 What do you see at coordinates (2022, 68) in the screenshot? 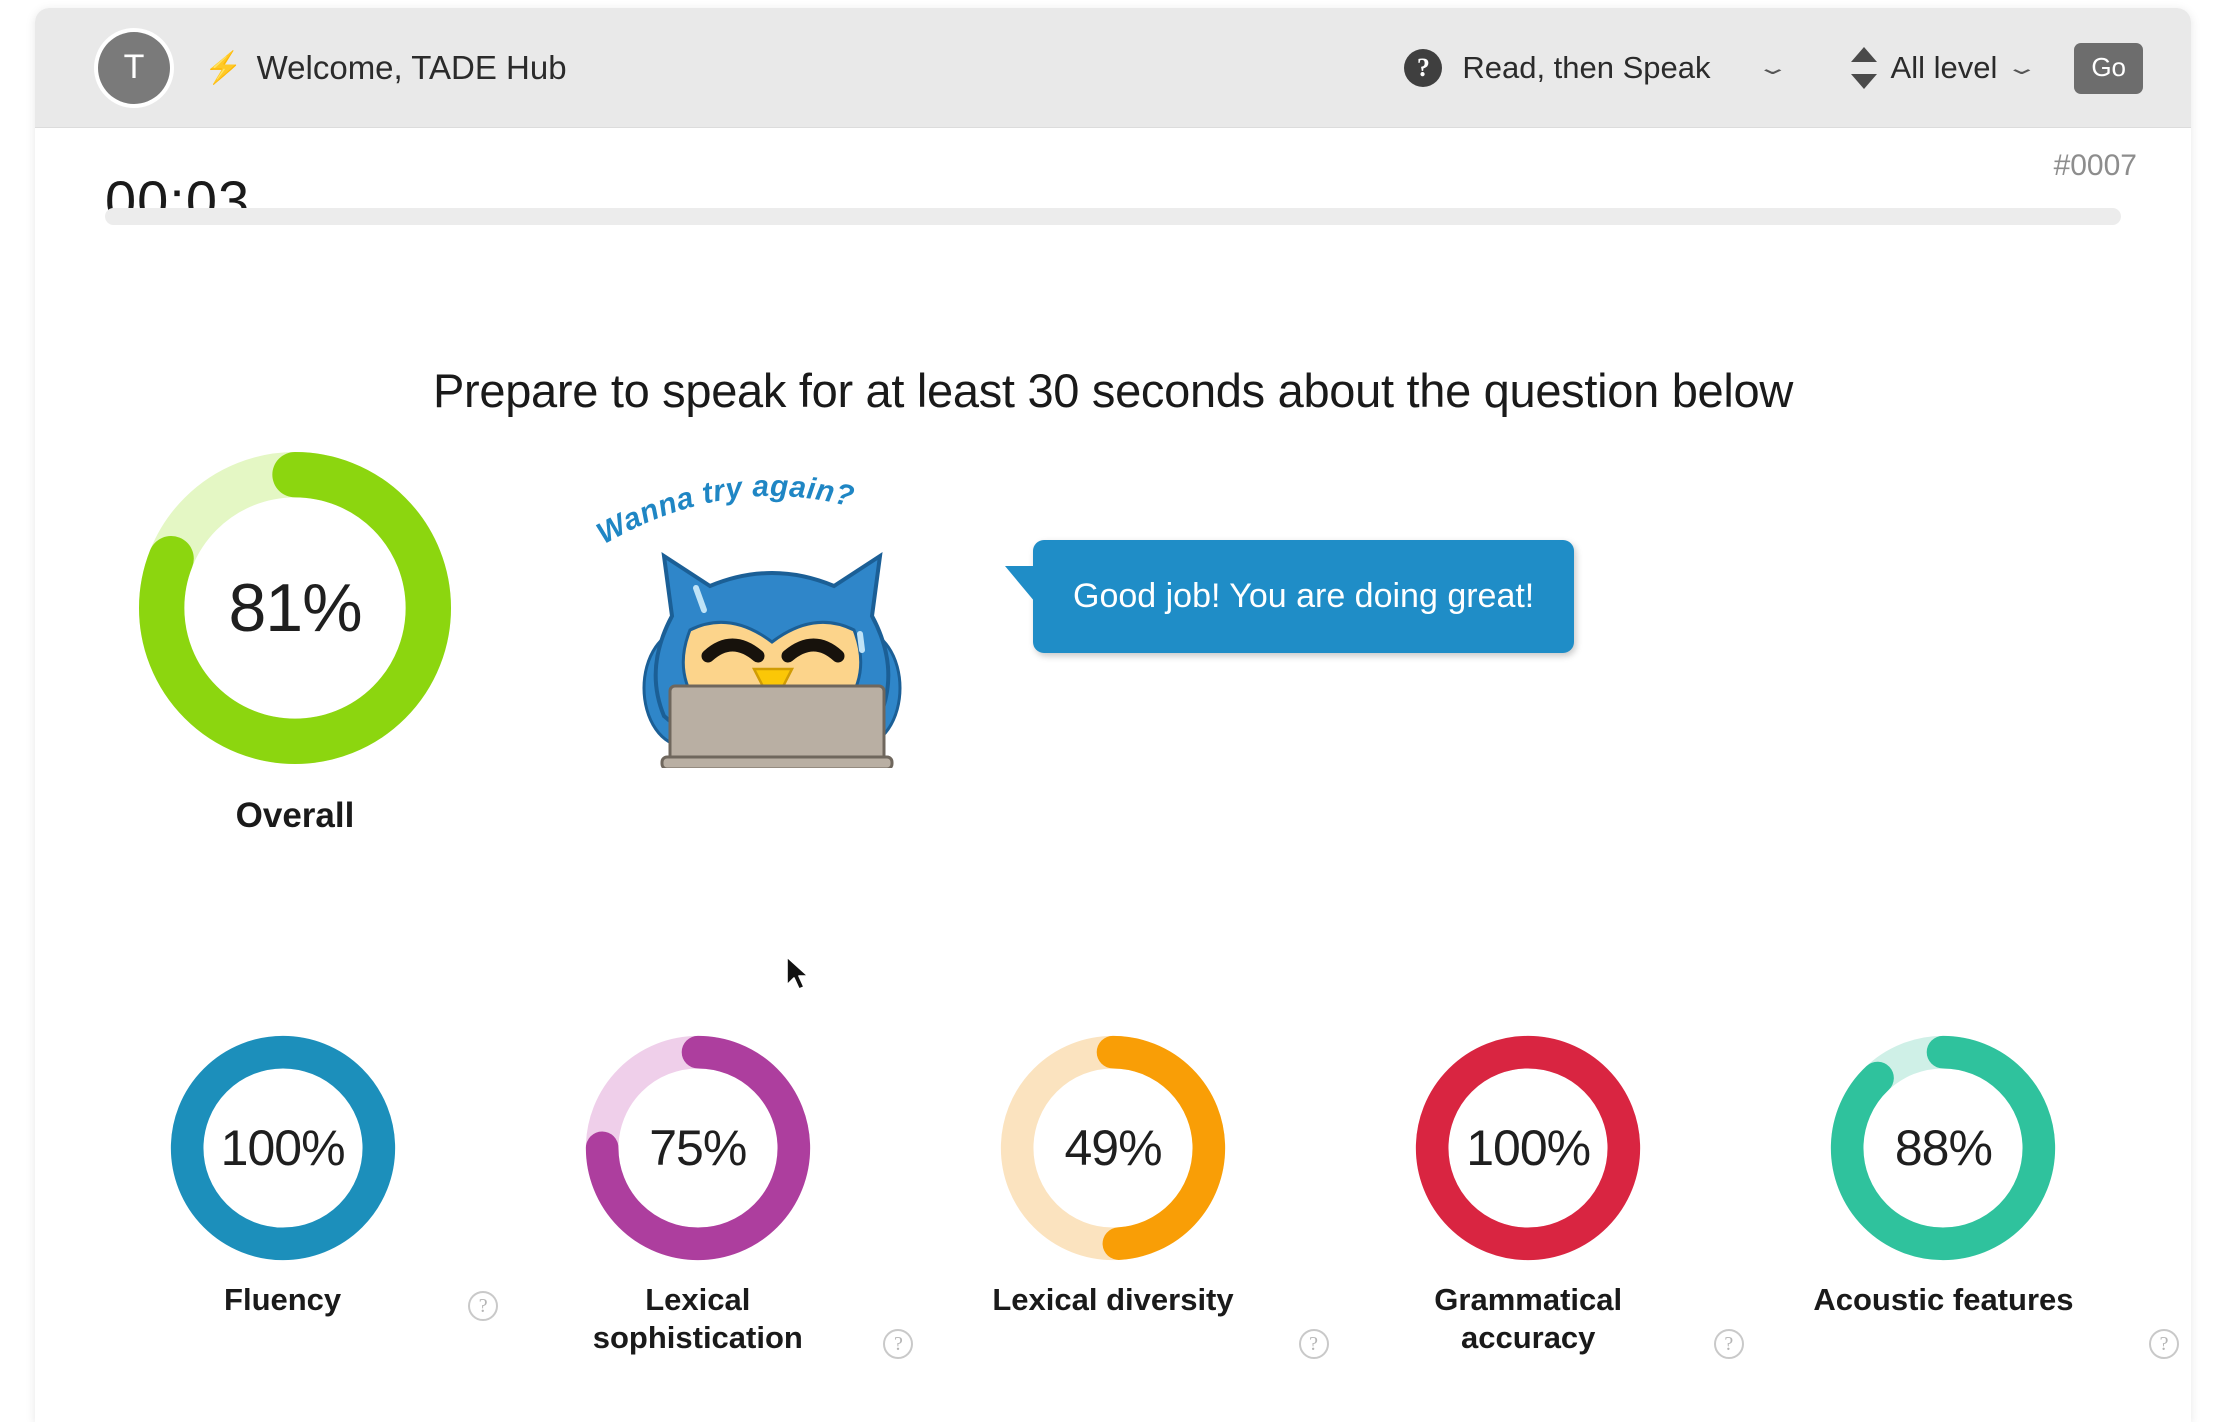
I see `level-chevron-down-icon: ⌄` at bounding box center [2022, 68].